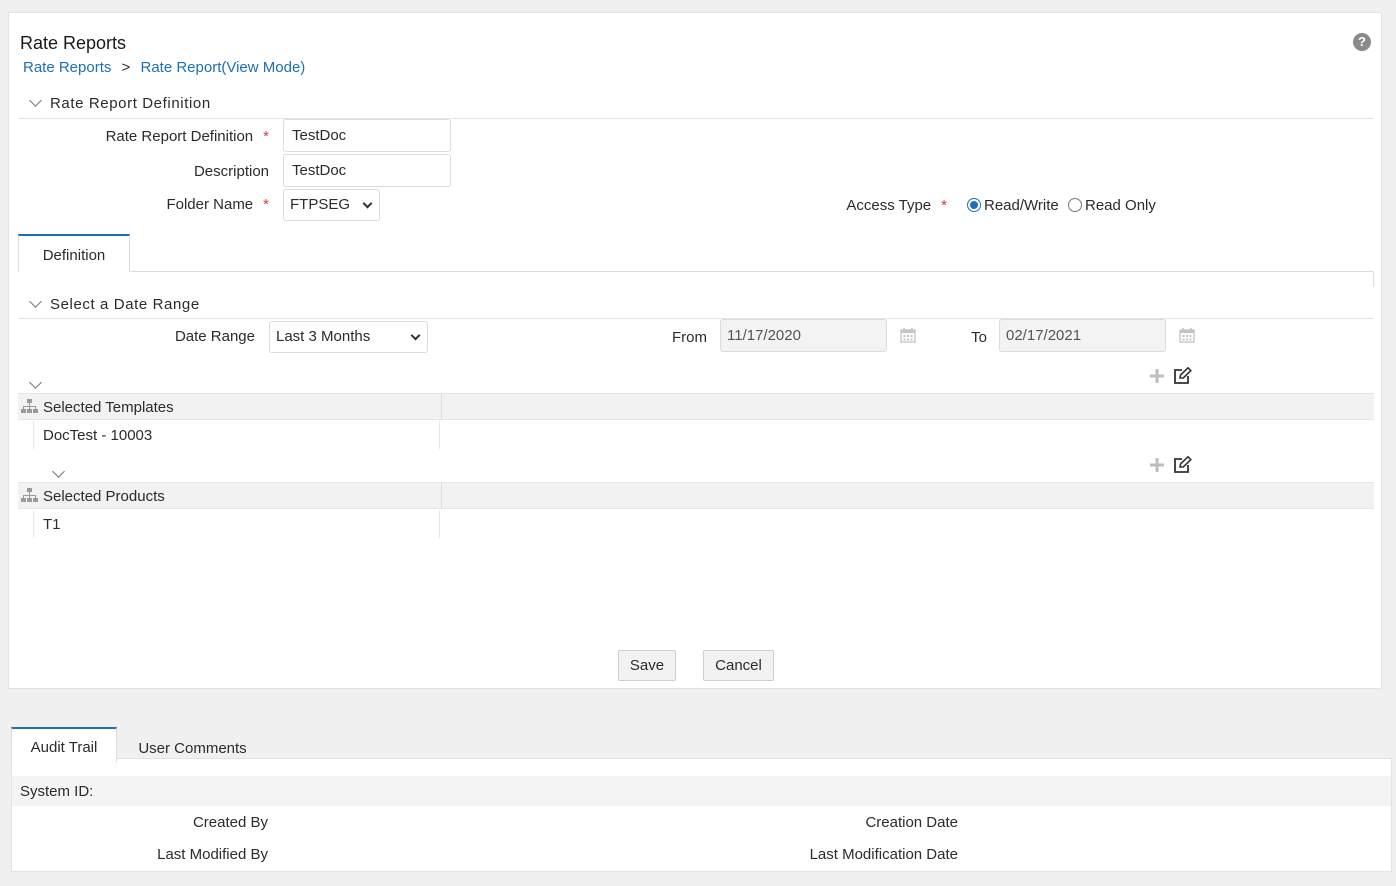 The width and height of the screenshot is (1396, 886). What do you see at coordinates (130, 103) in the screenshot?
I see `definition-section-title: Rate Report Definition` at bounding box center [130, 103].